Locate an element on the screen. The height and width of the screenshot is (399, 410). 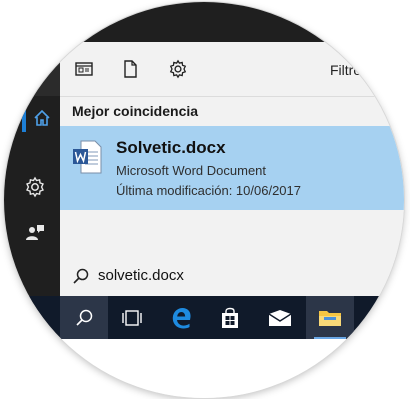
sidebar-active-indicator is located at coordinates (24, 118).